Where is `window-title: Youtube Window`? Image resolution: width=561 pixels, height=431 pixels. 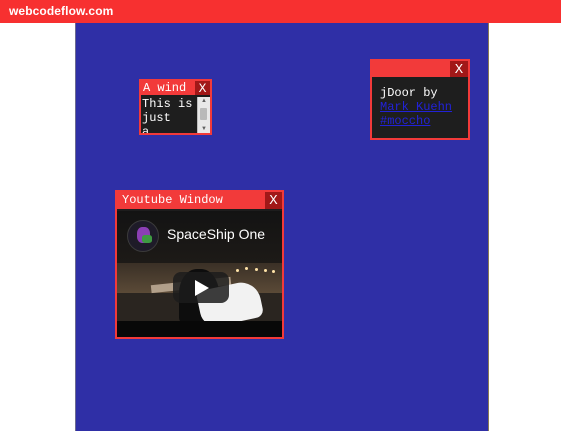
window-title: Youtube Window is located at coordinates (172, 200).